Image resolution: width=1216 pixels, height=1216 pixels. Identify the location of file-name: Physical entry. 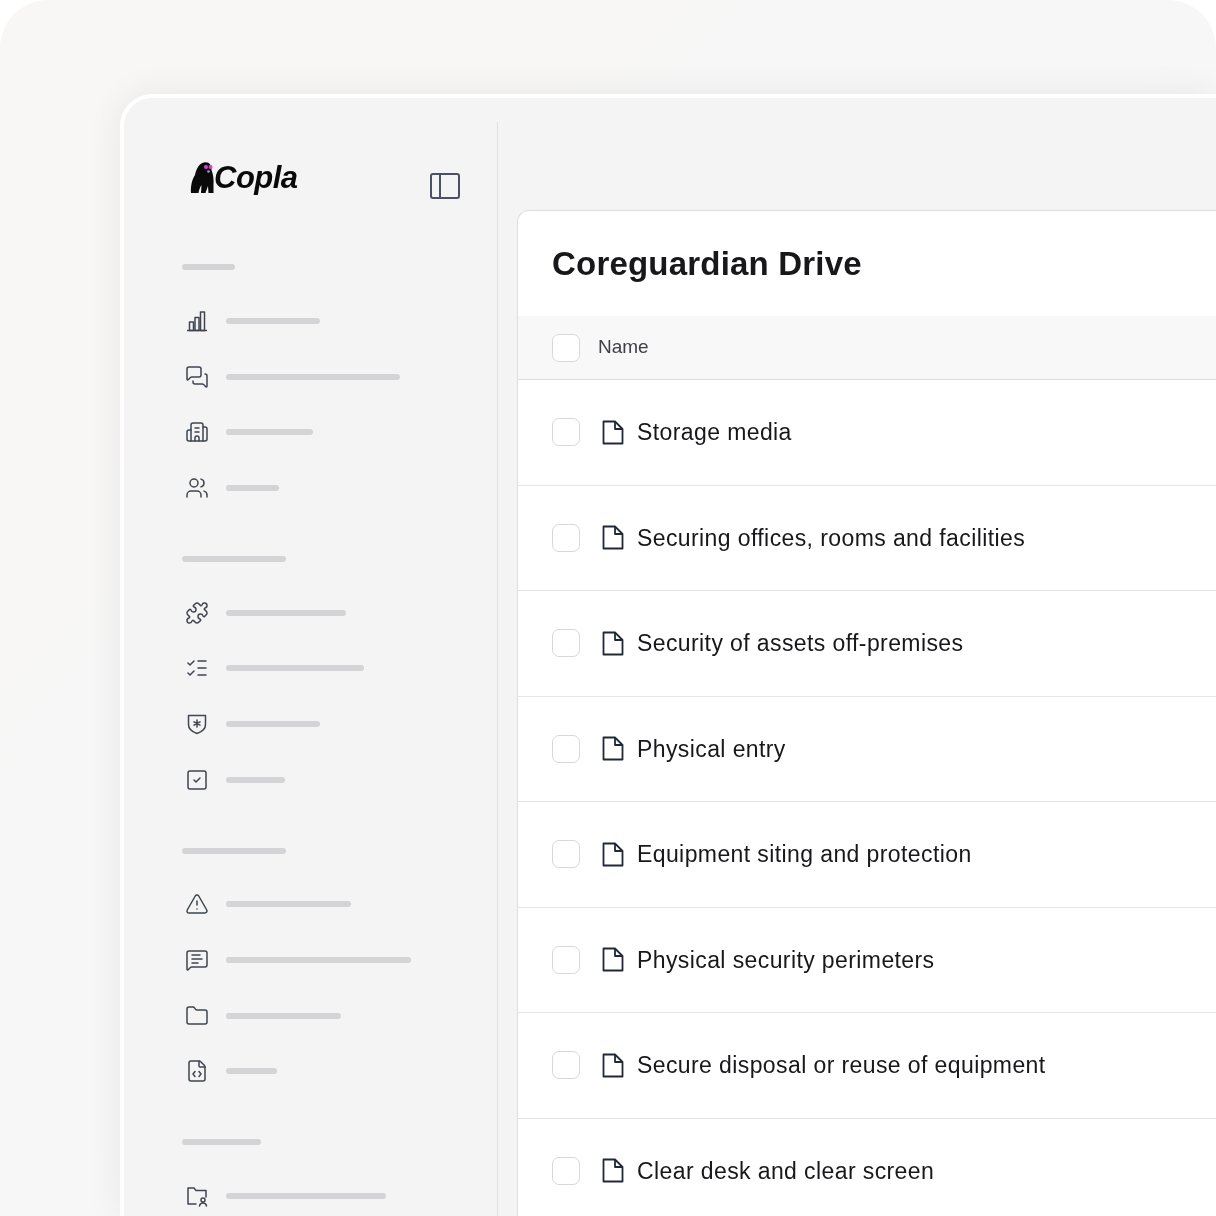
(711, 748).